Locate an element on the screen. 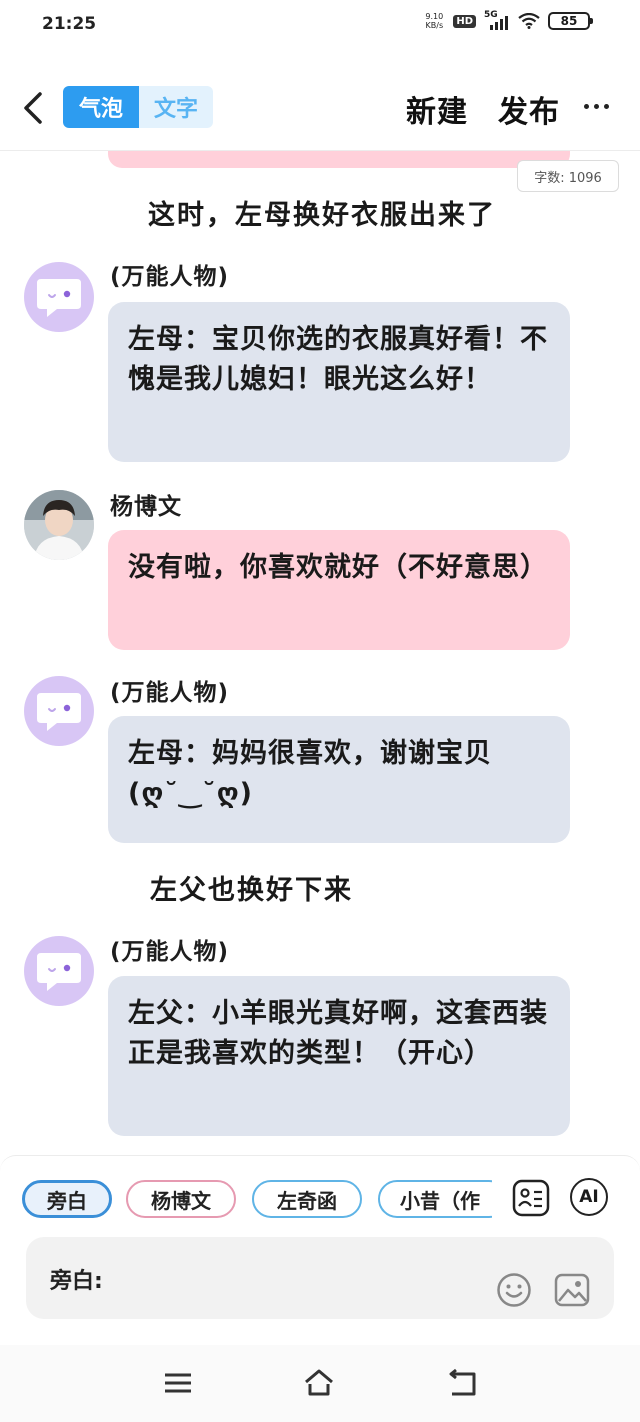  more-icon is located at coordinates (596, 106).